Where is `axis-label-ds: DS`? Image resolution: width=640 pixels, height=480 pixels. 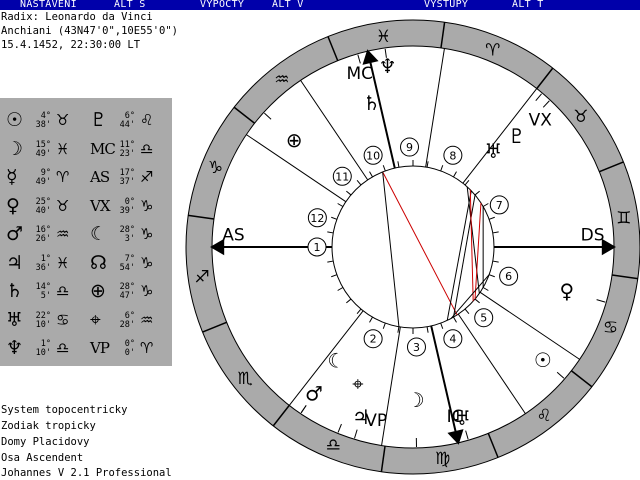
axis-label-ds: DS is located at coordinates (593, 235).